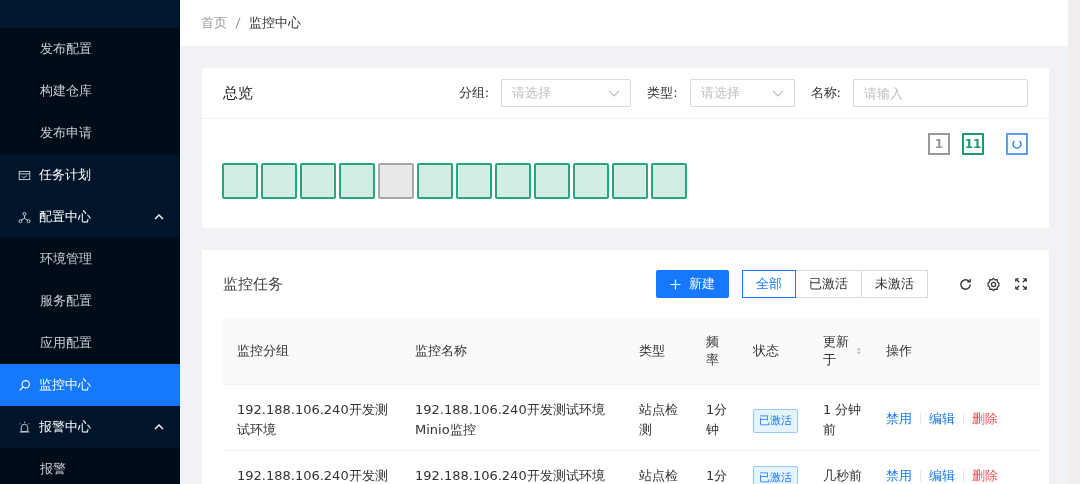  Describe the element at coordinates (1021, 284) in the screenshot. I see `fullscreen-icon` at that location.